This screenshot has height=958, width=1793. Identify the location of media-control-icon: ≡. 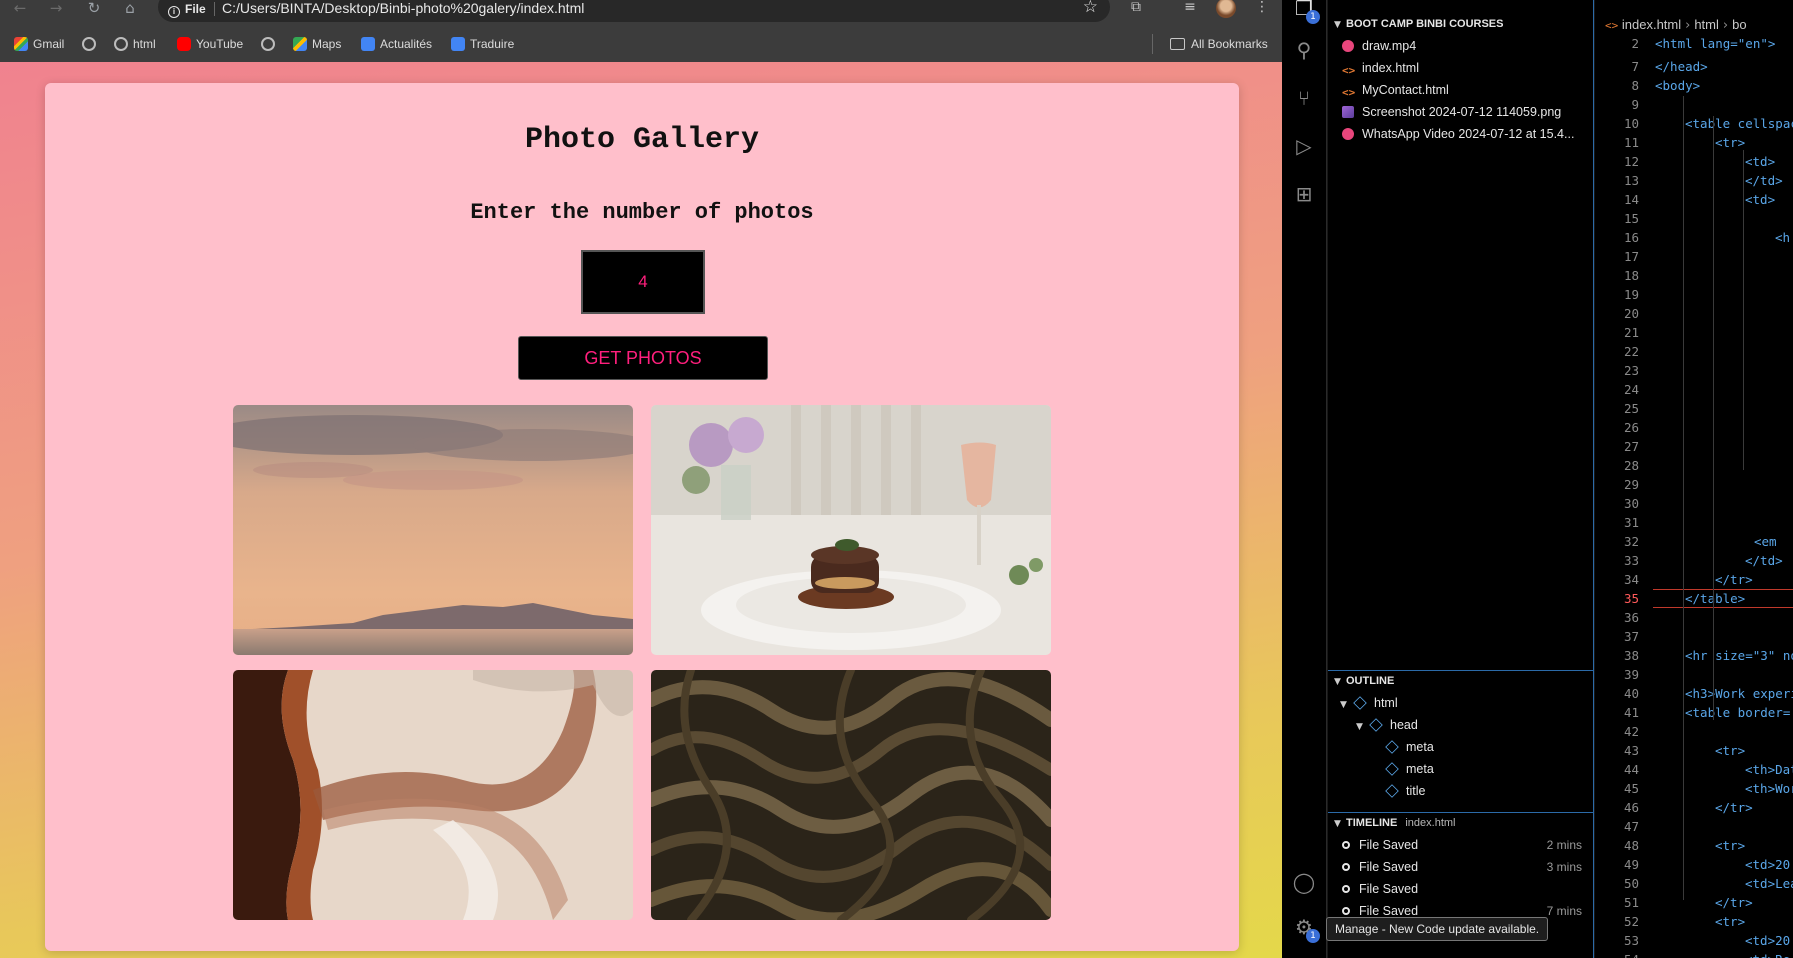
(1190, 9).